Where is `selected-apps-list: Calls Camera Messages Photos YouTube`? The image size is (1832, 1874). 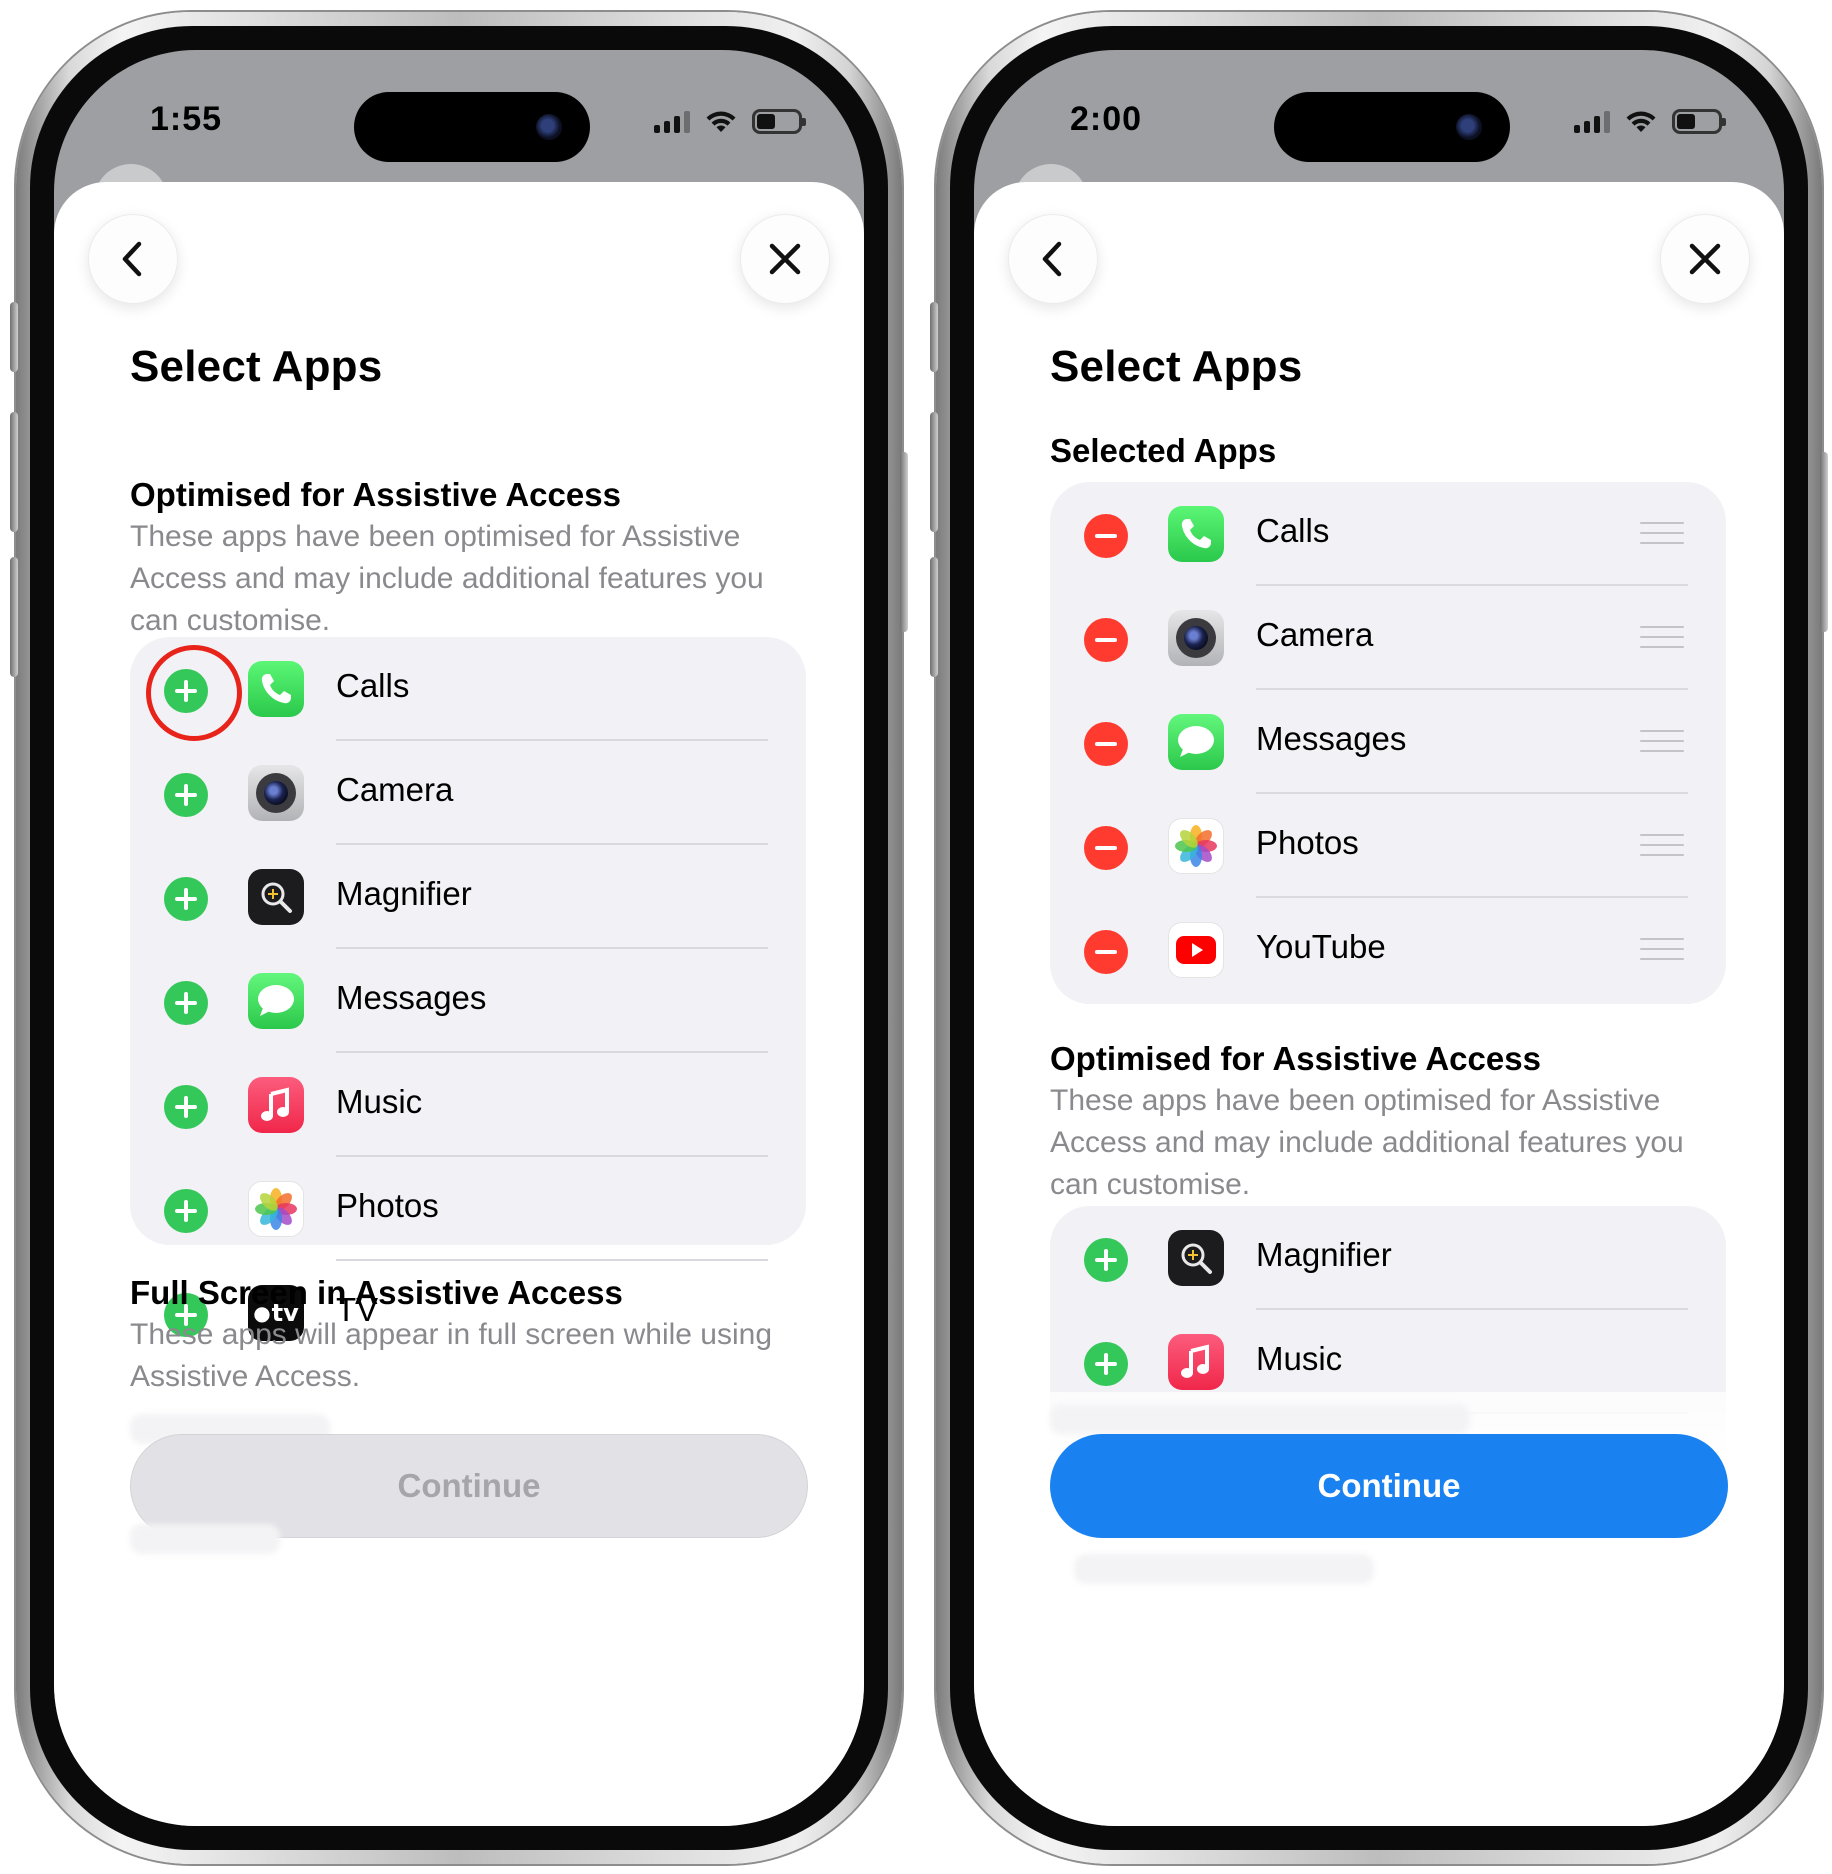
selected-apps-list: Calls Camera Messages Photos YouTube is located at coordinates (1388, 743).